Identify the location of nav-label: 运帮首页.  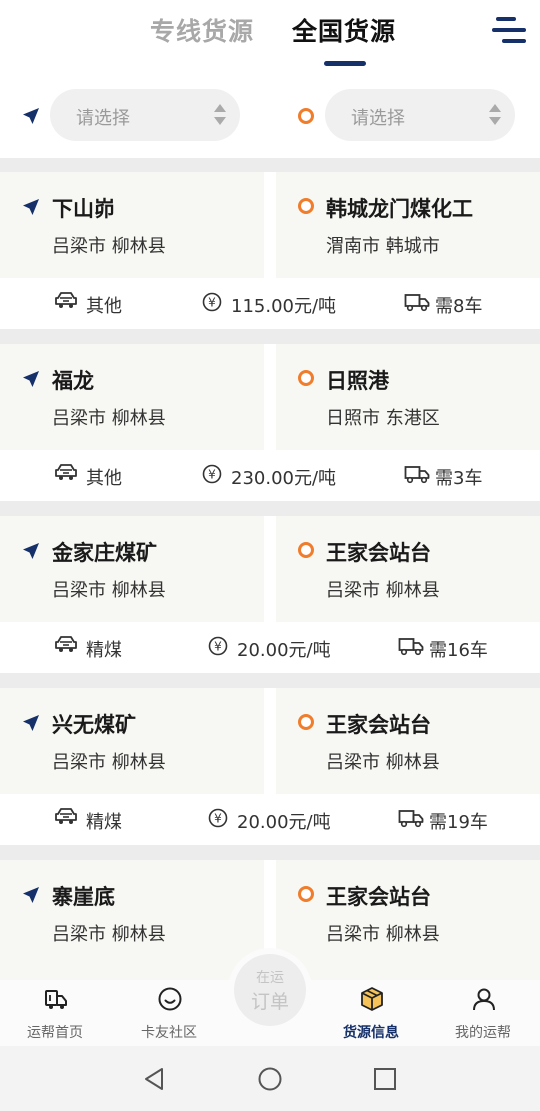
(55, 1033).